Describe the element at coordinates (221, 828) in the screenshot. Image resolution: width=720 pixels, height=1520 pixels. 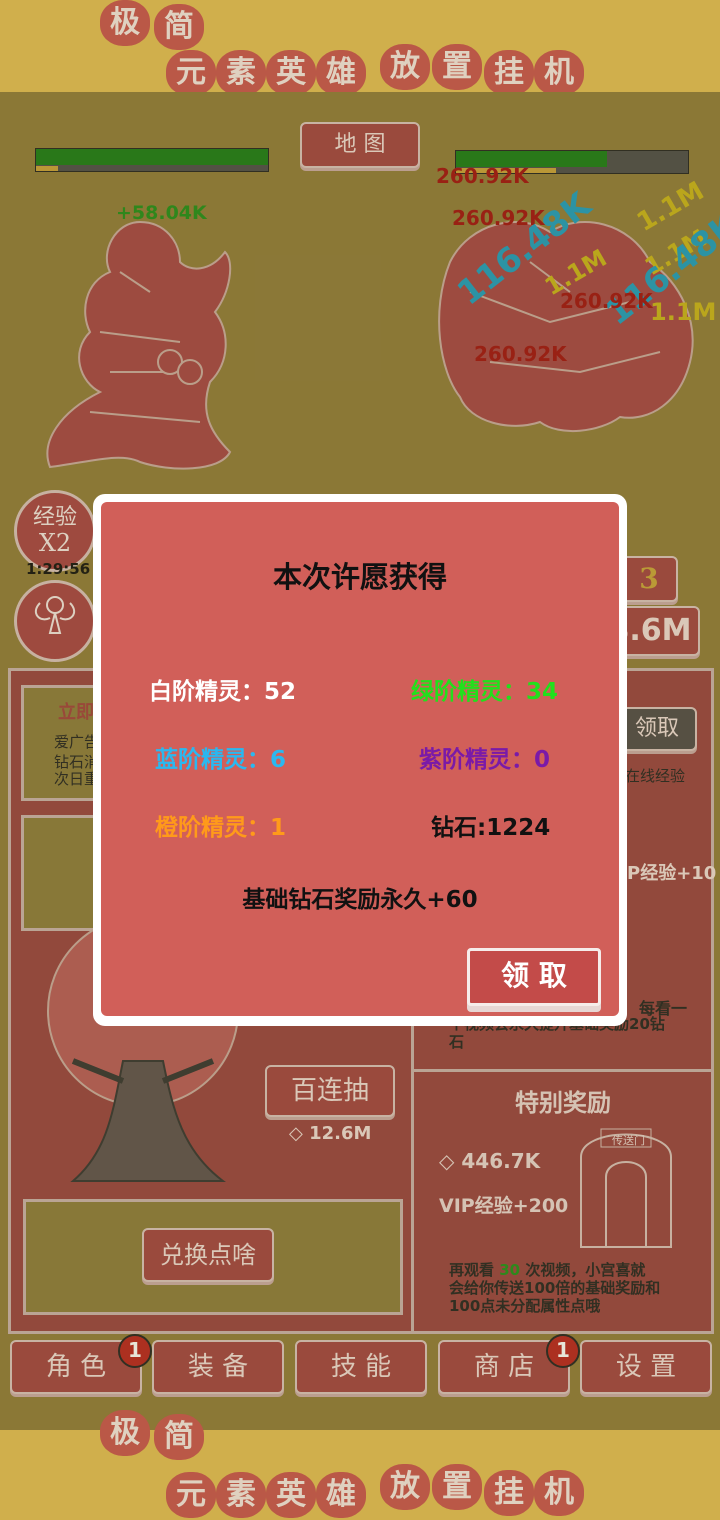
I see `orange-tier-reward: 橙阶精灵：1` at that location.